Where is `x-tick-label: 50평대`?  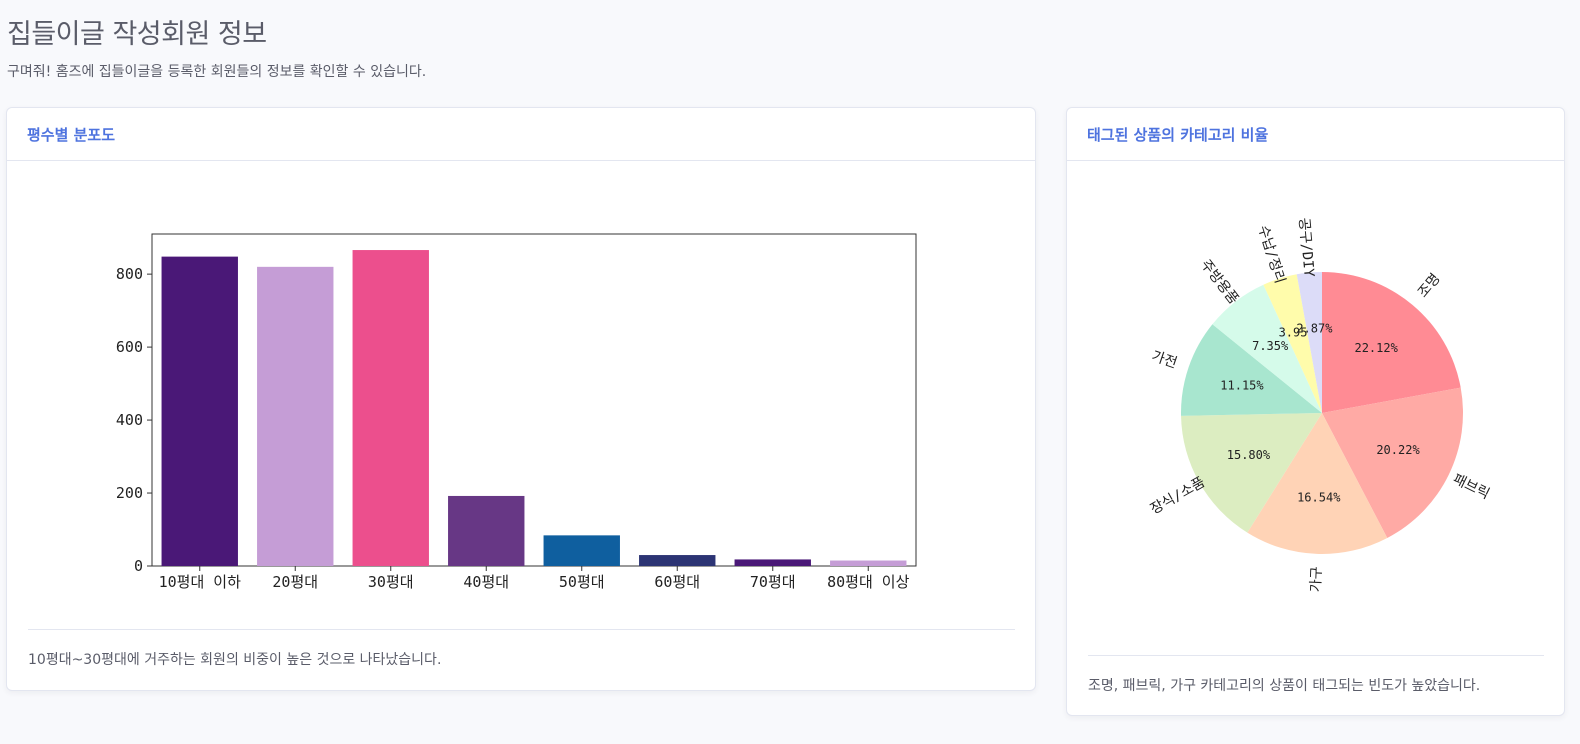 x-tick-label: 50평대 is located at coordinates (582, 582).